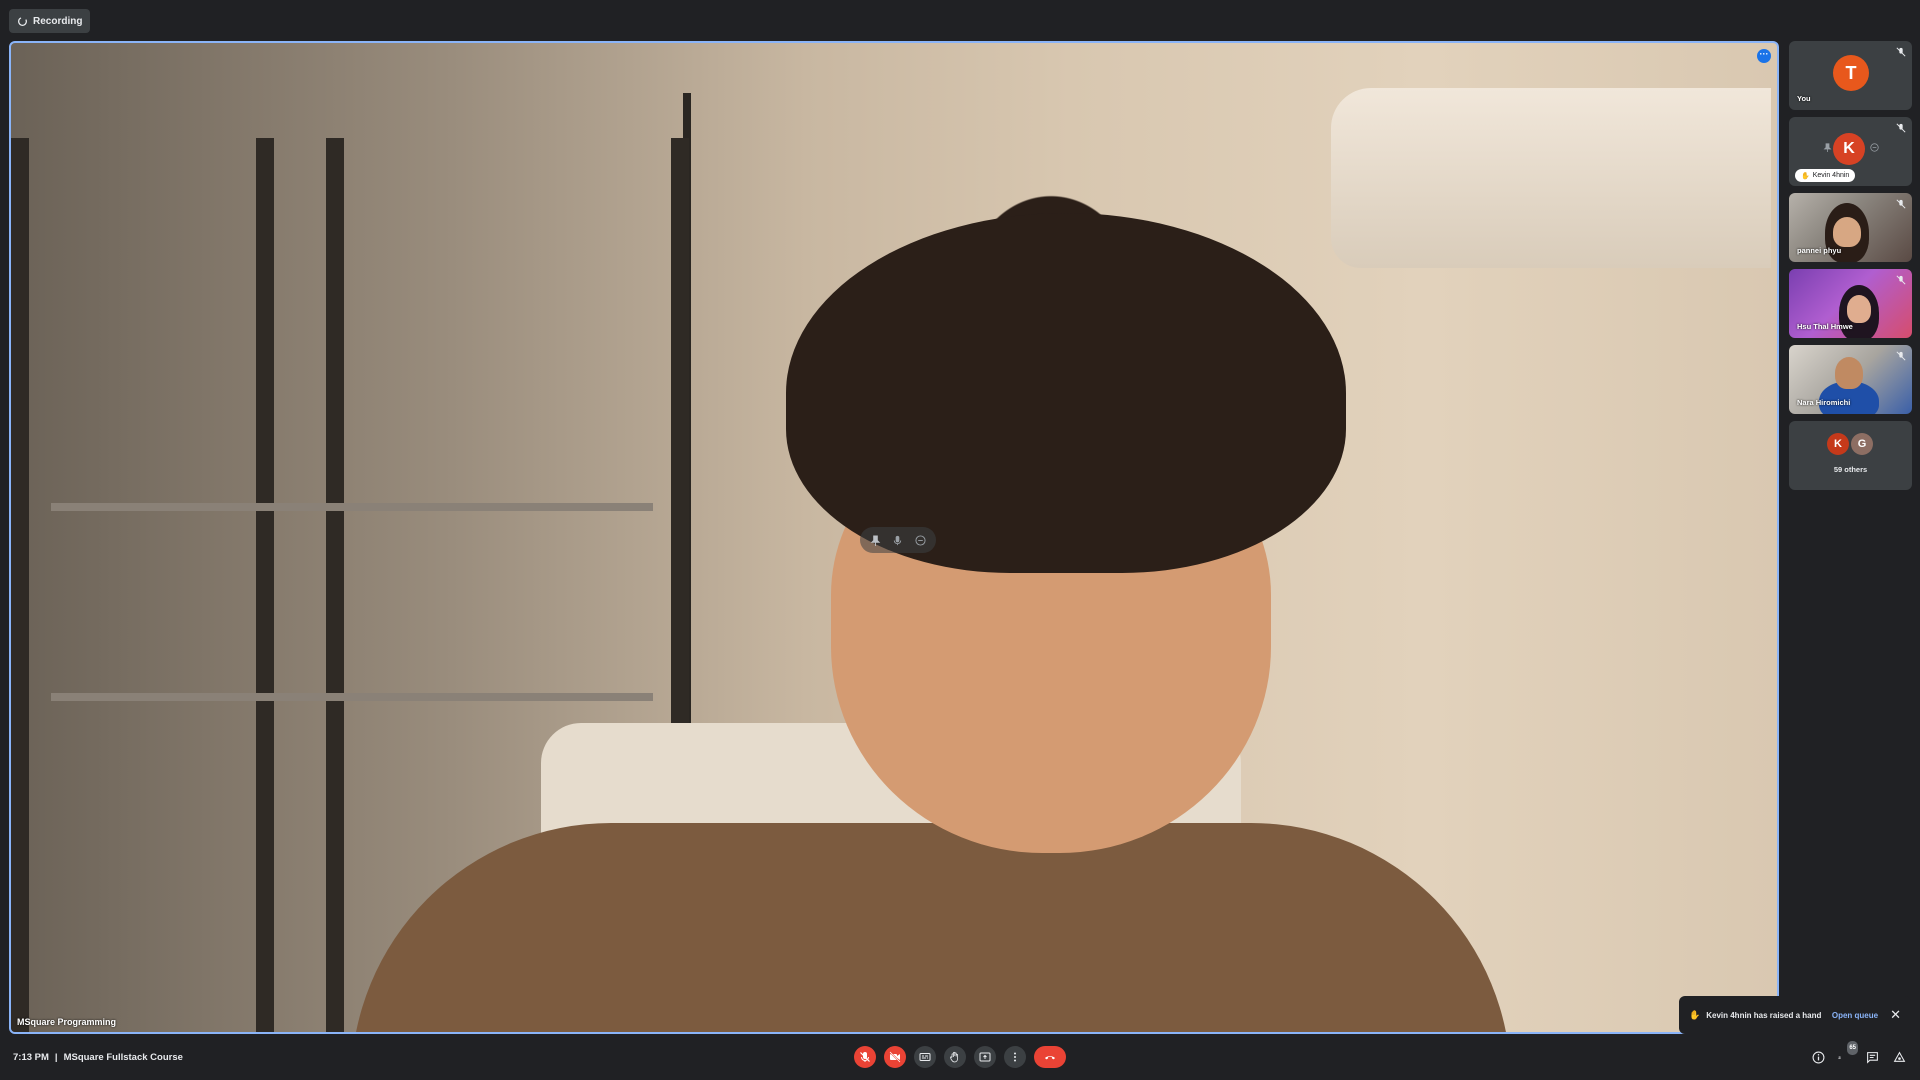  I want to click on info-button, so click(1818, 1057).